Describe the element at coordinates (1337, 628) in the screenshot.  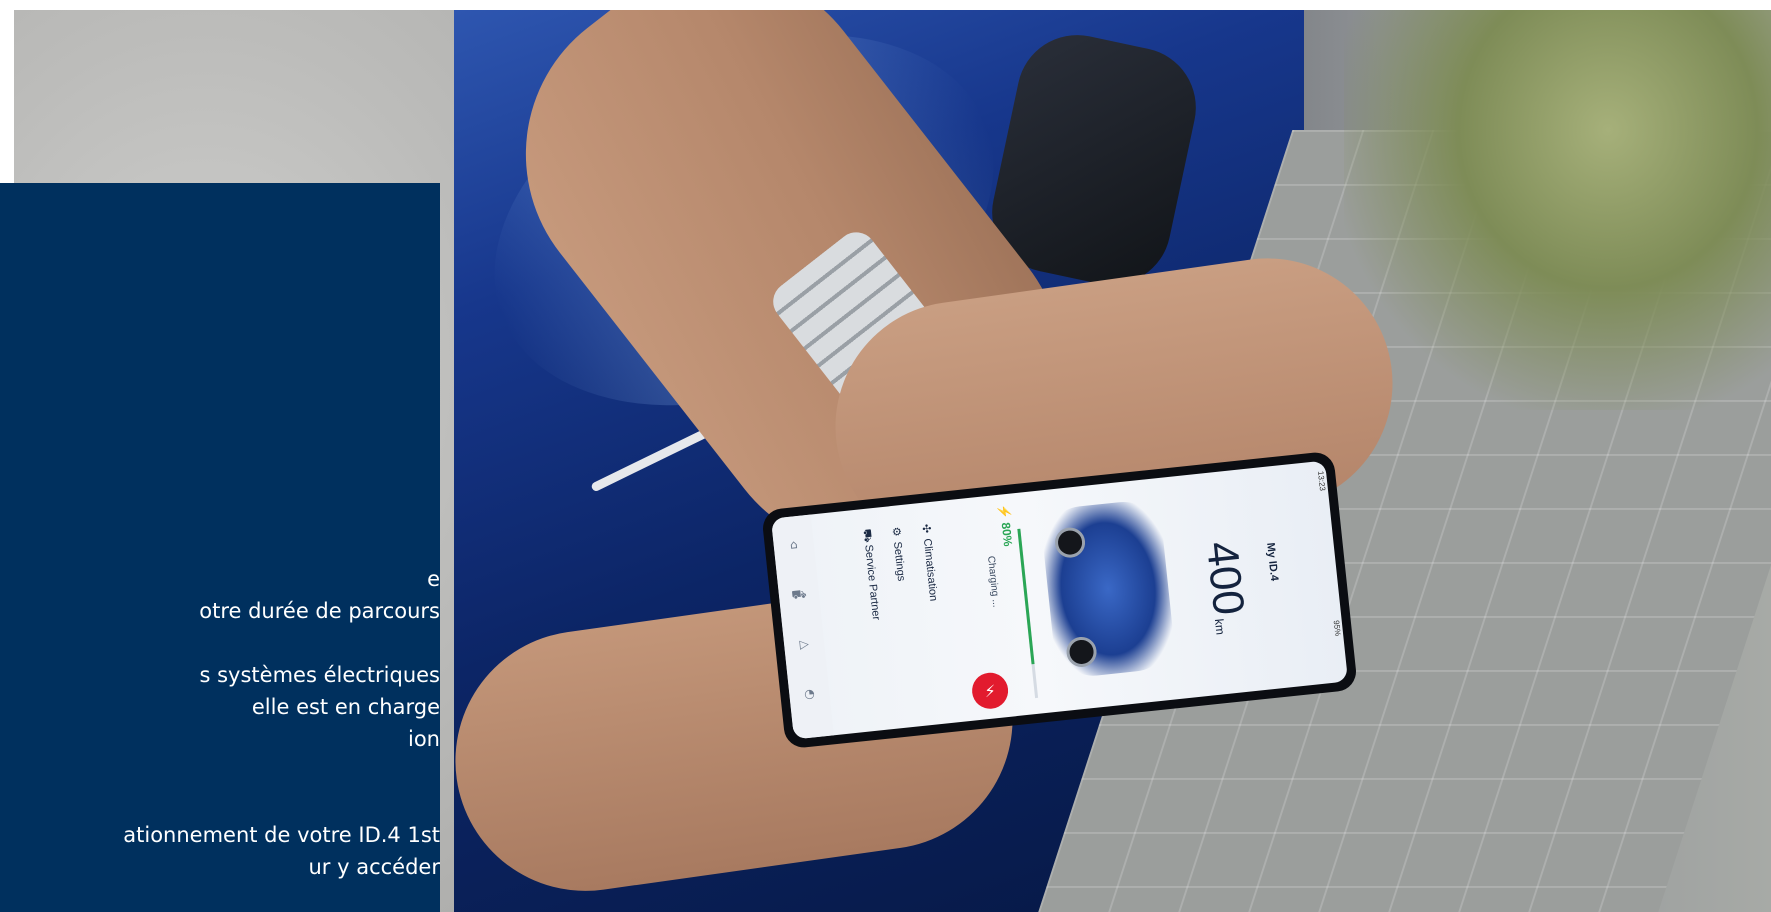
I see `status-battery: 95%` at that location.